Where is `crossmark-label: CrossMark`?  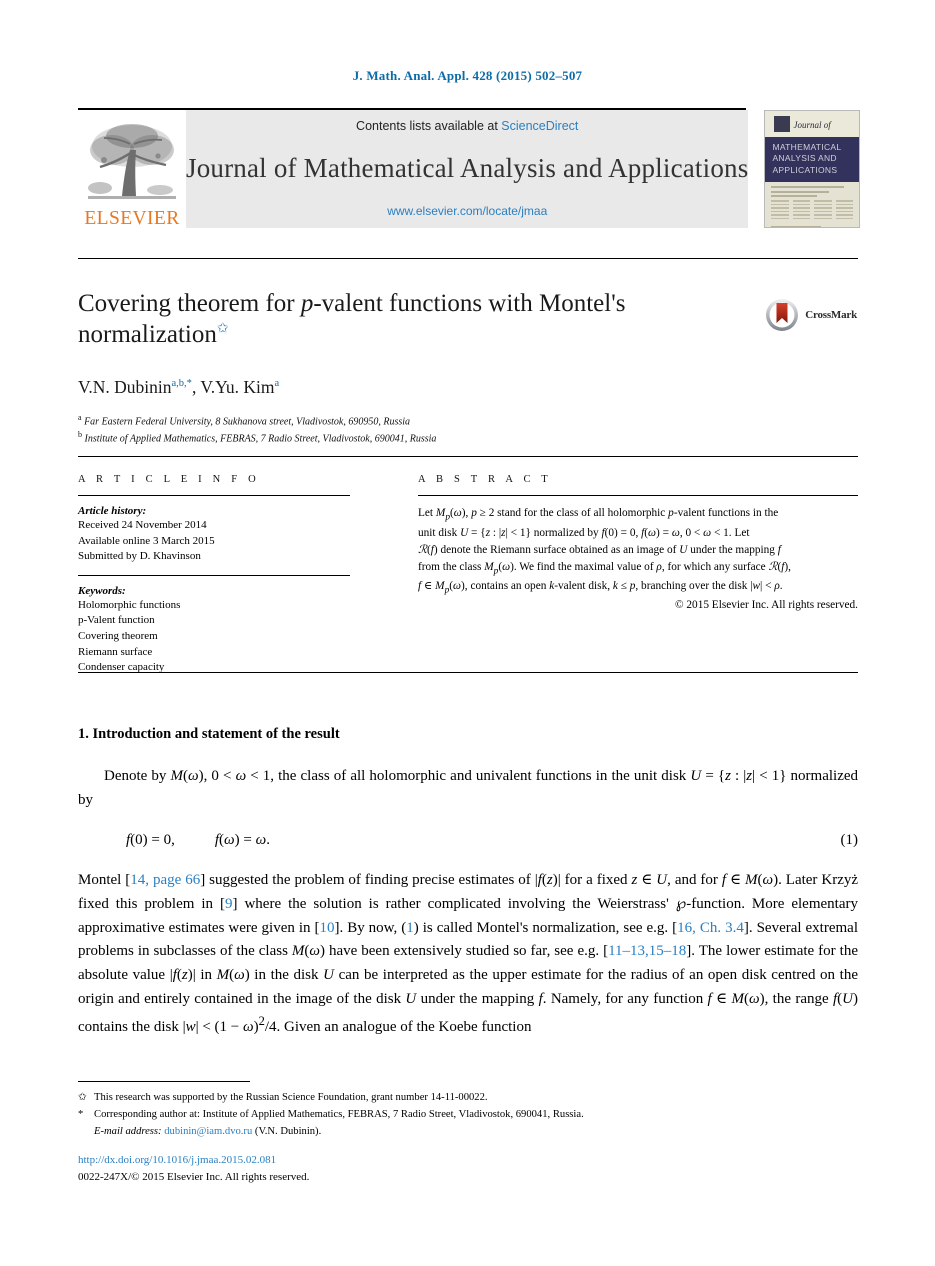 crossmark-label: CrossMark is located at coordinates (831, 315).